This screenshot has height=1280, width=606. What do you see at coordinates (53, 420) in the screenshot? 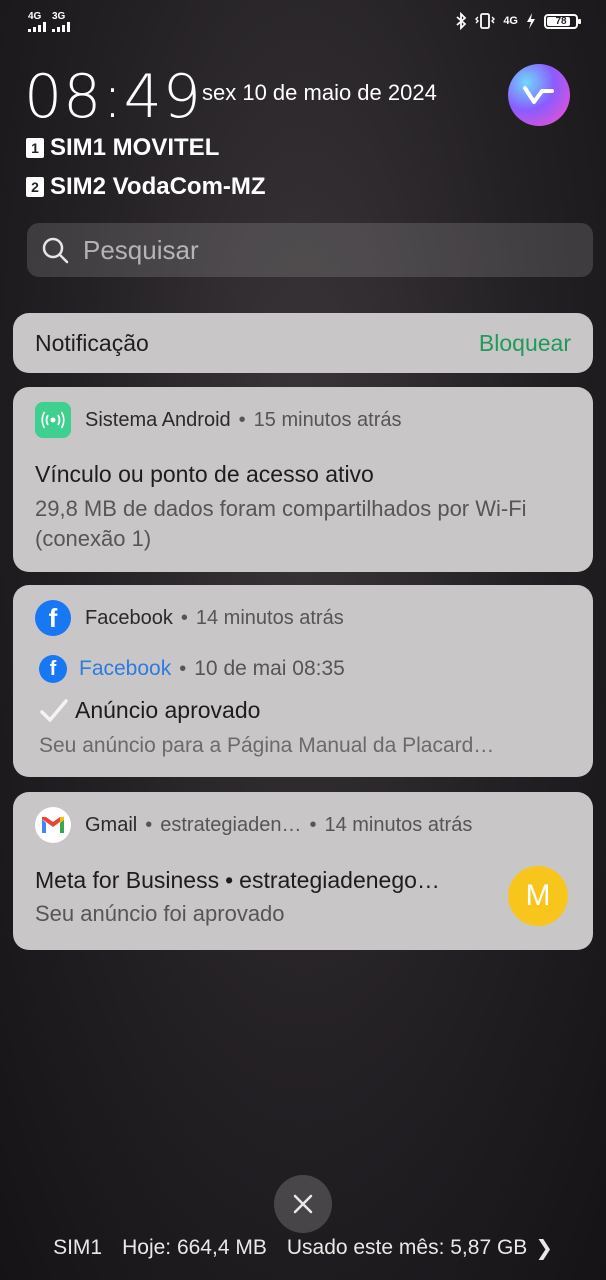
I see `hotspot-icon` at bounding box center [53, 420].